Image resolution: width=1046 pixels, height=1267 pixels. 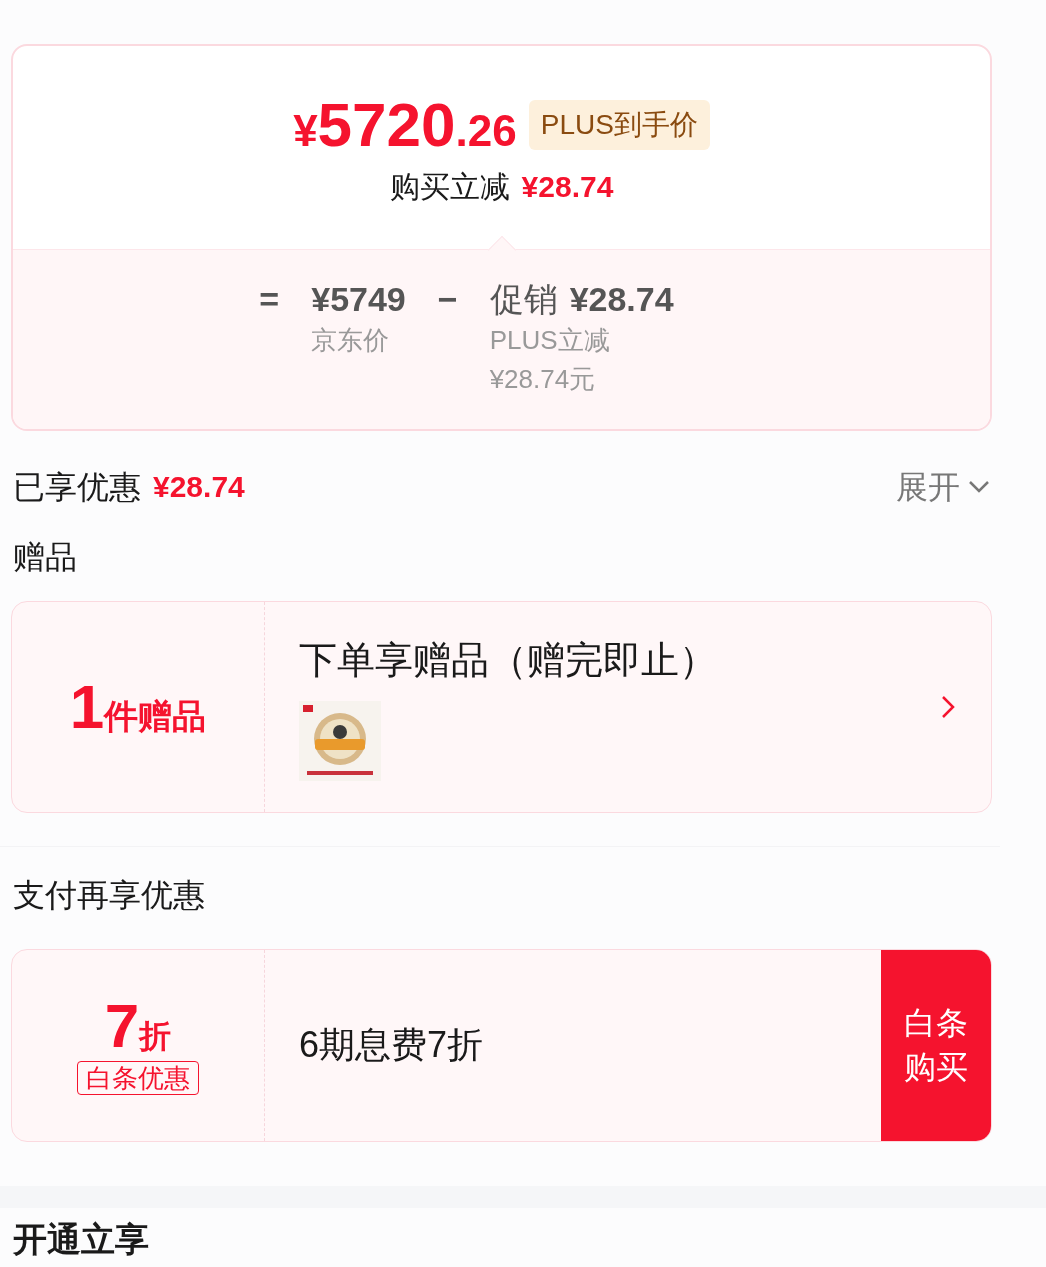 What do you see at coordinates (936, 1045) in the screenshot?
I see `baitiao-buy-button: 白条 购买` at bounding box center [936, 1045].